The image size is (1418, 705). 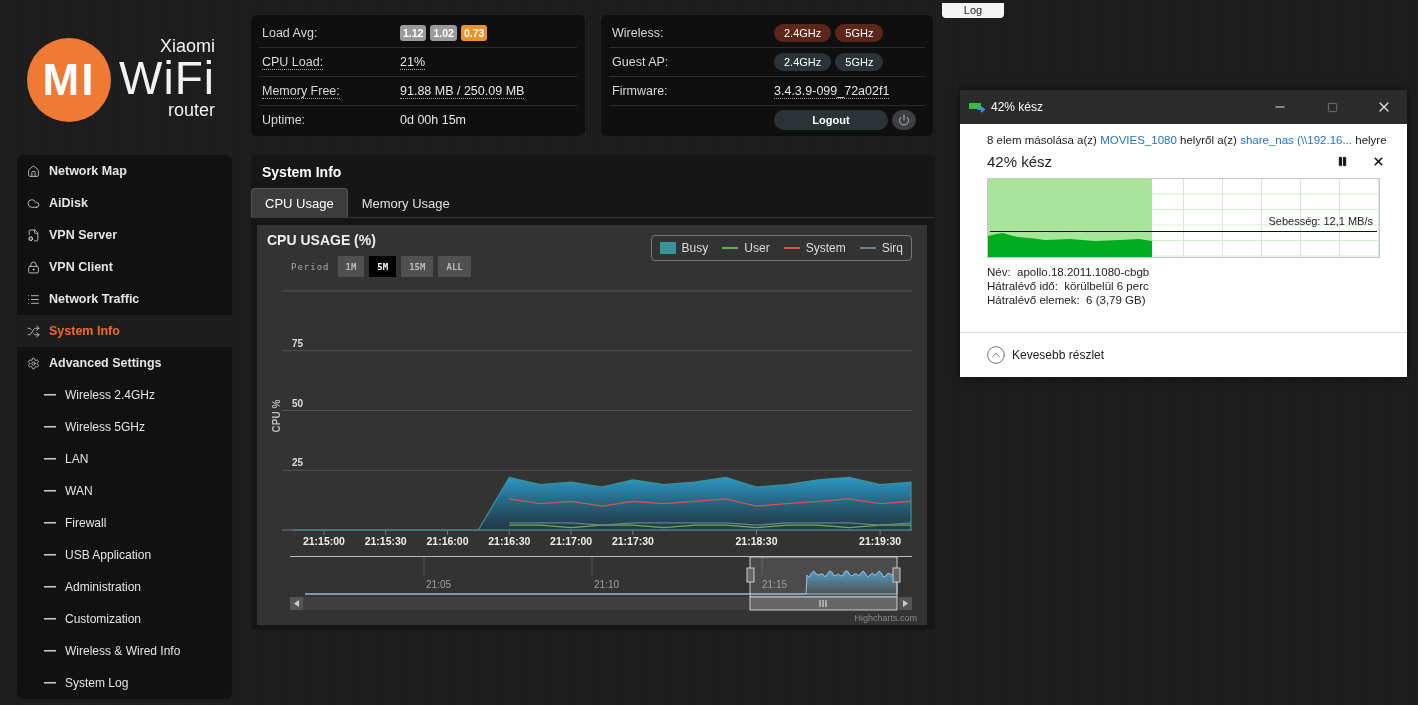 I want to click on period-button: 1M, so click(x=351, y=266).